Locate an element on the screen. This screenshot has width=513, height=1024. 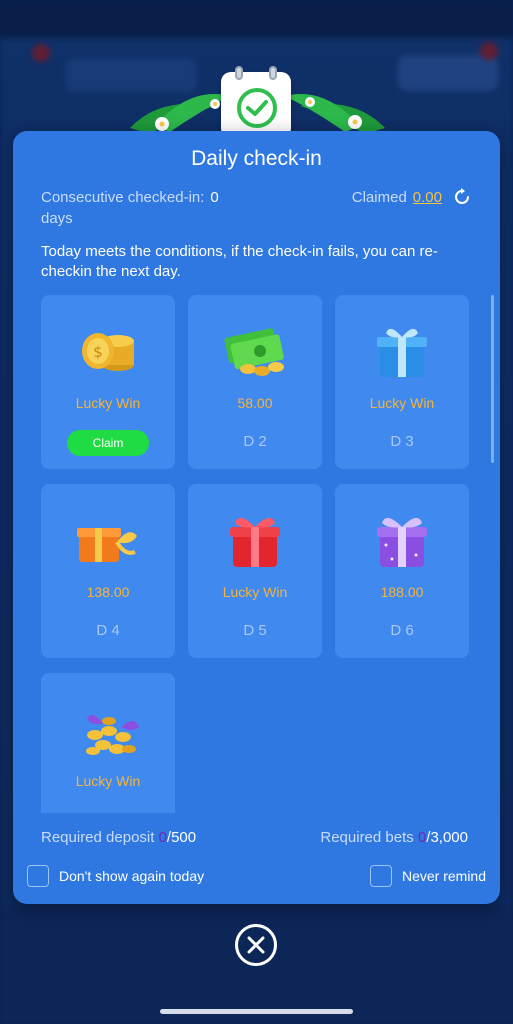
day-reward: 138.00 is located at coordinates (108, 592).